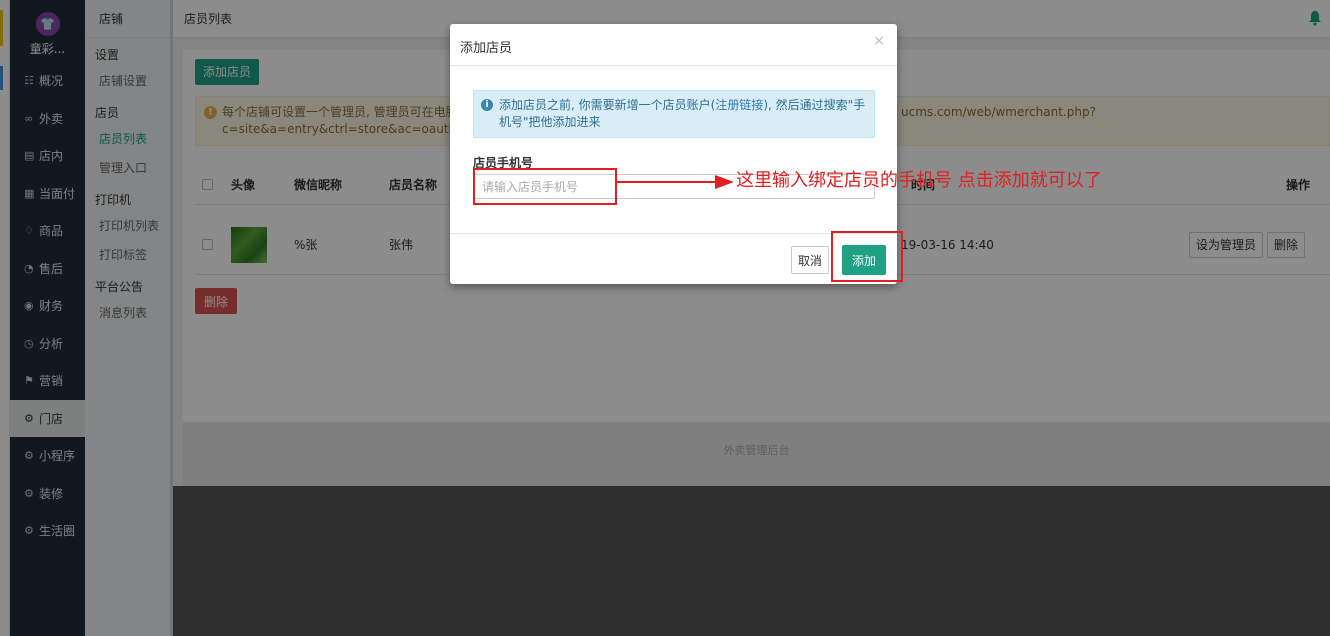  What do you see at coordinates (675, 182) in the screenshot?
I see `annotation-arrow-icon` at bounding box center [675, 182].